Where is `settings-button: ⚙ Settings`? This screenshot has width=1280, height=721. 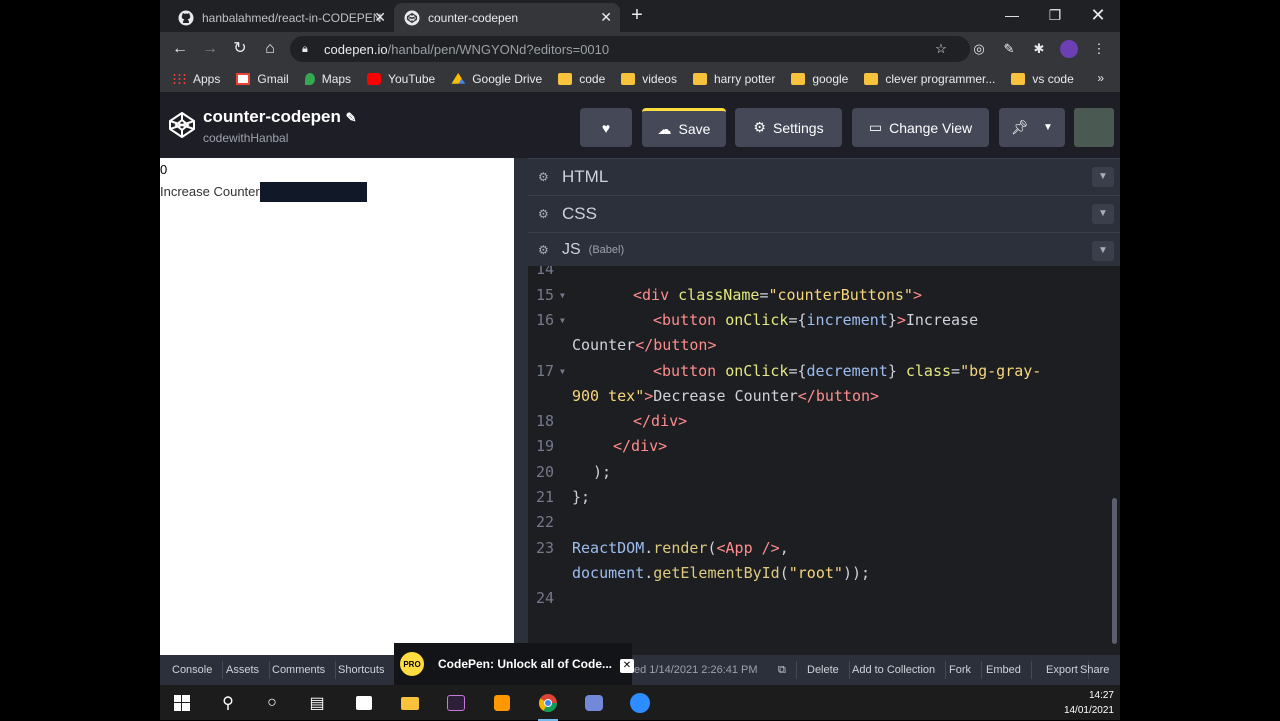
settings-button: ⚙ Settings is located at coordinates (788, 127).